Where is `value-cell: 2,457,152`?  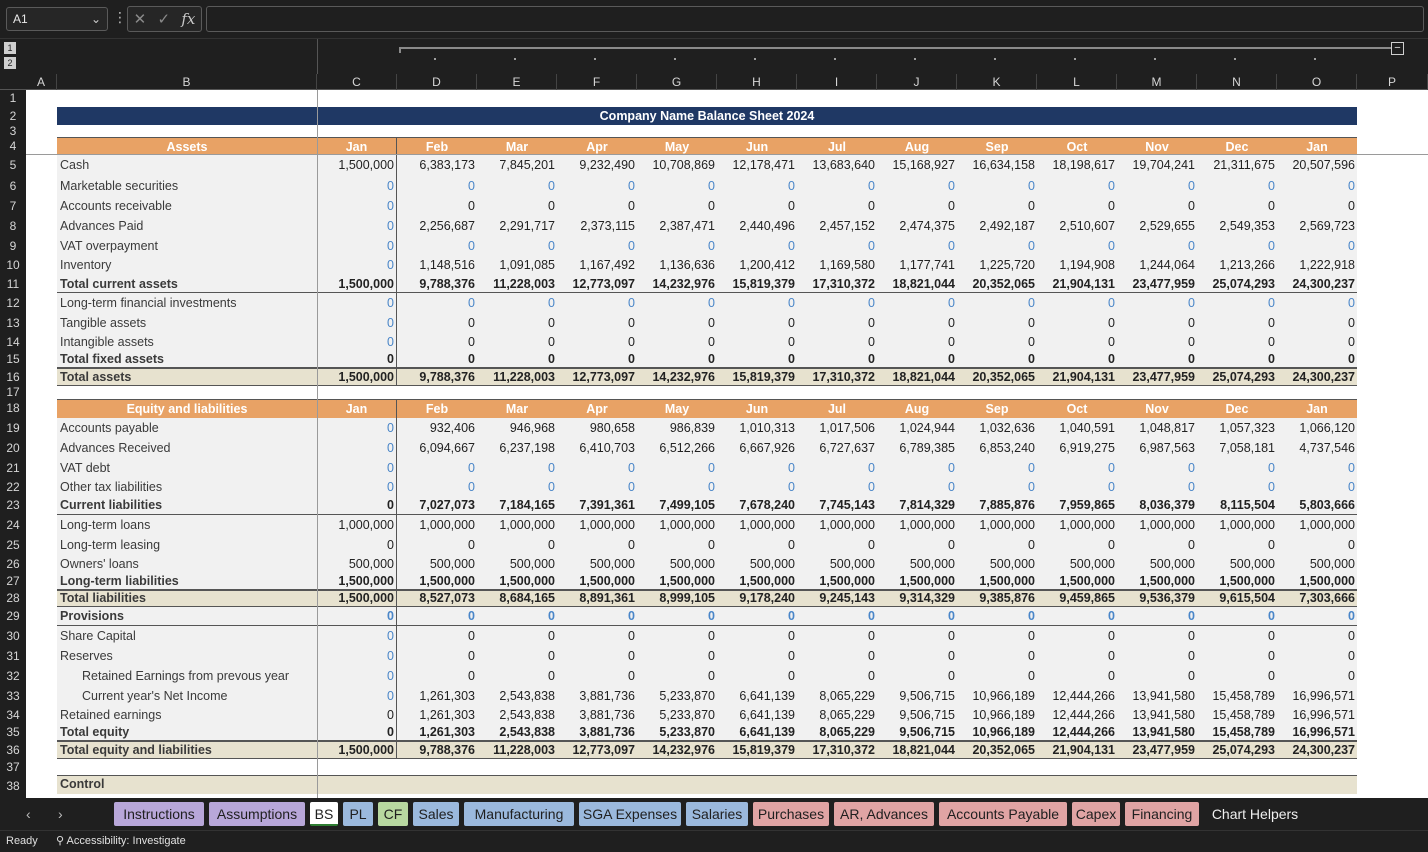
value-cell: 2,457,152 is located at coordinates (837, 226).